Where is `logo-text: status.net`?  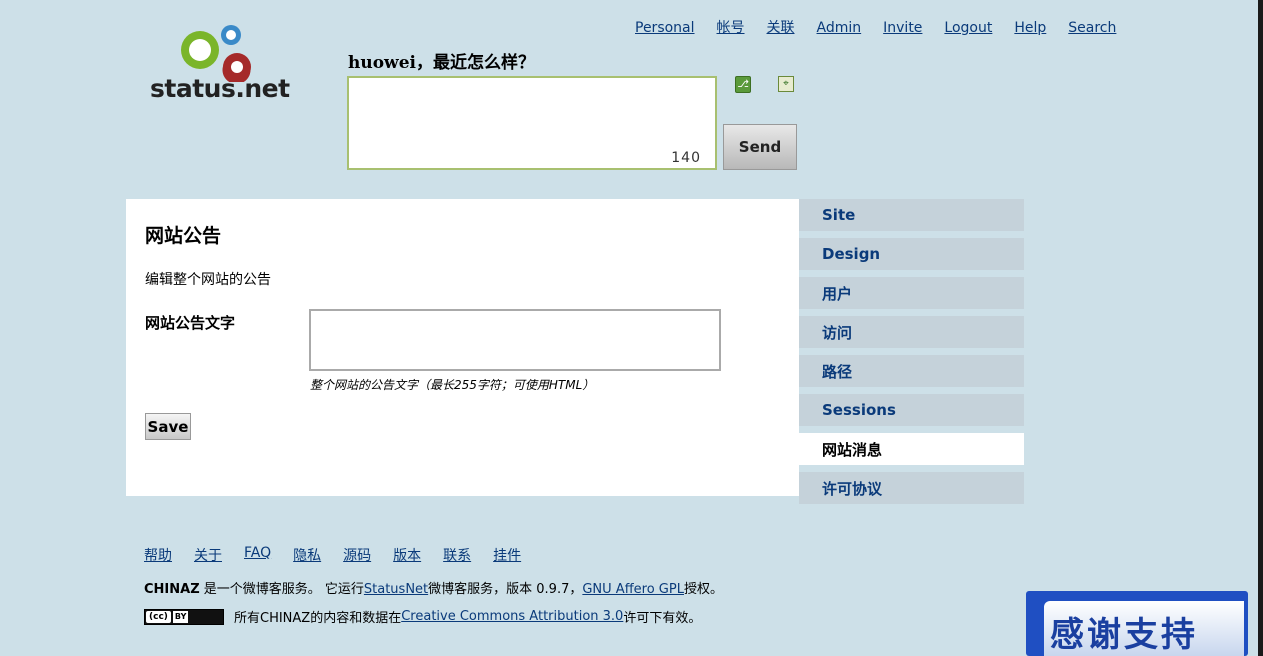
logo-text: status.net is located at coordinates (220, 88).